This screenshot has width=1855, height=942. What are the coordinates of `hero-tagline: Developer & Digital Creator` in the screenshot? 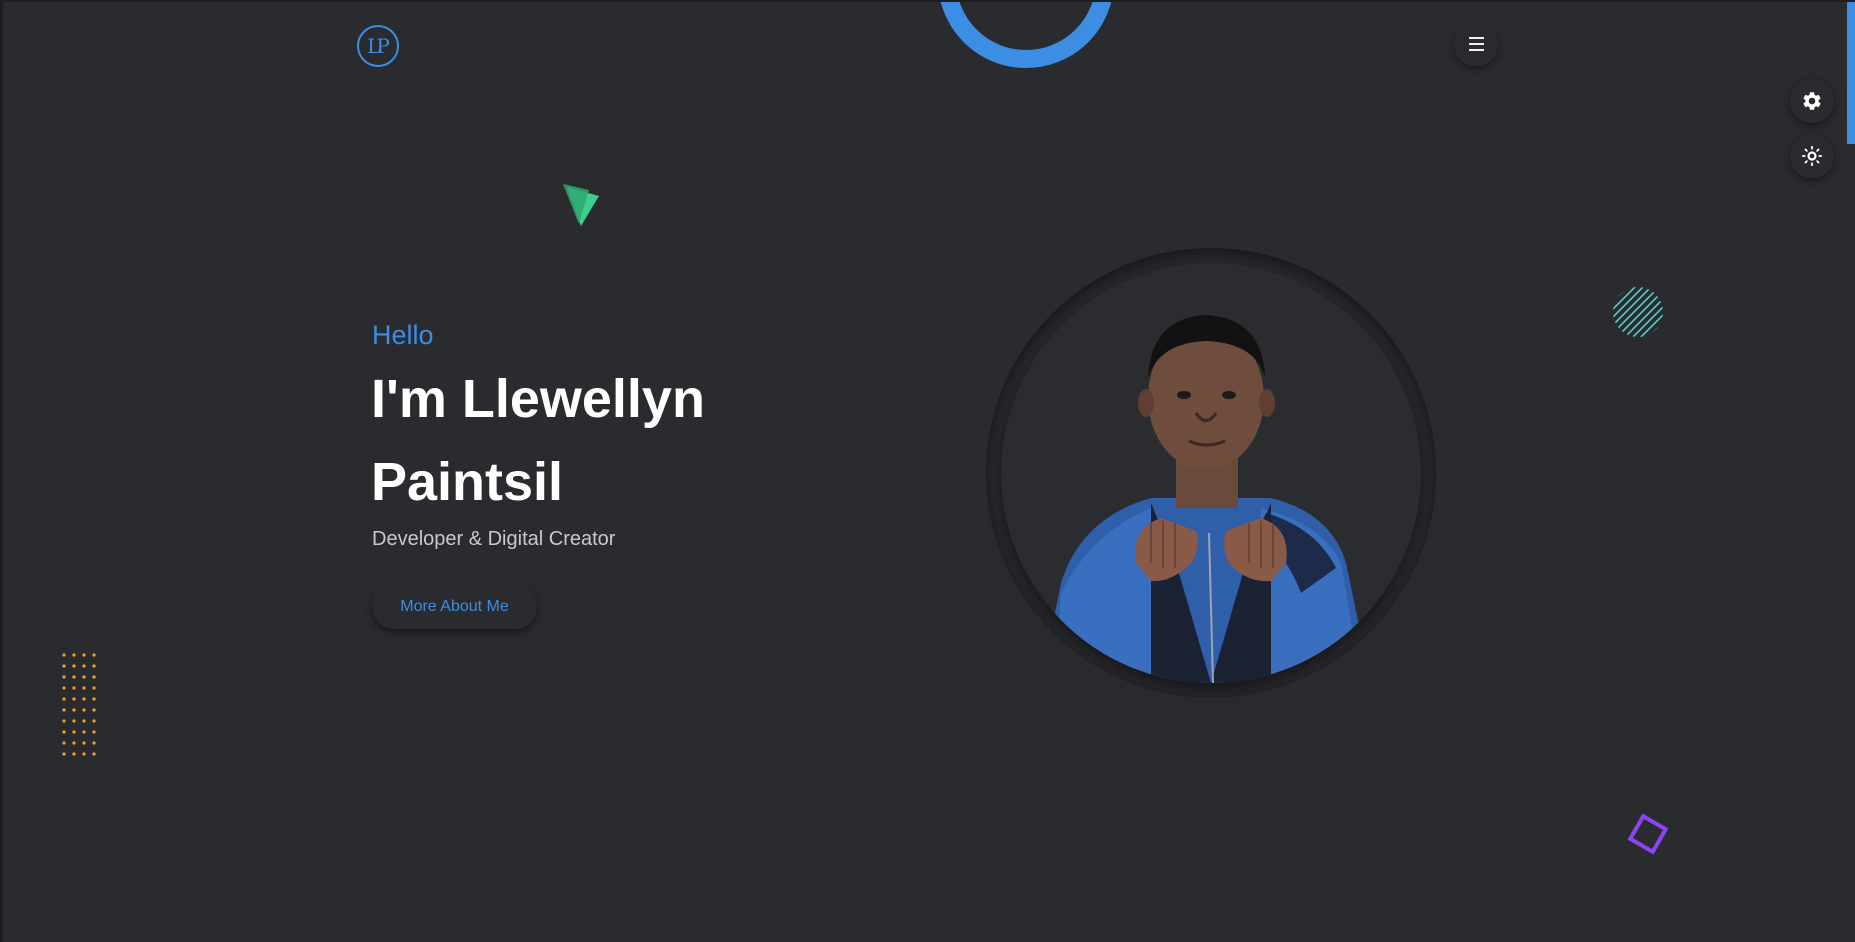 It's located at (494, 539).